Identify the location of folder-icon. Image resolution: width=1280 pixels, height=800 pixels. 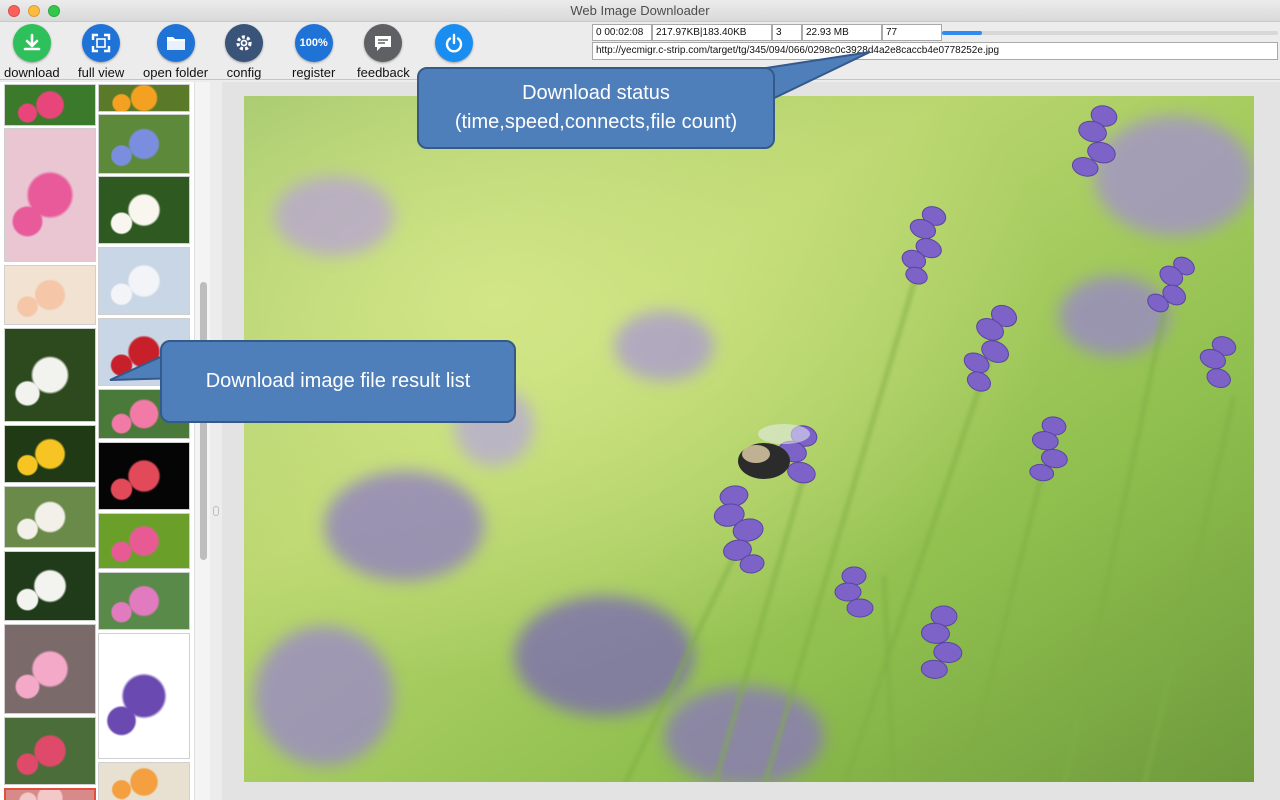
(175, 43).